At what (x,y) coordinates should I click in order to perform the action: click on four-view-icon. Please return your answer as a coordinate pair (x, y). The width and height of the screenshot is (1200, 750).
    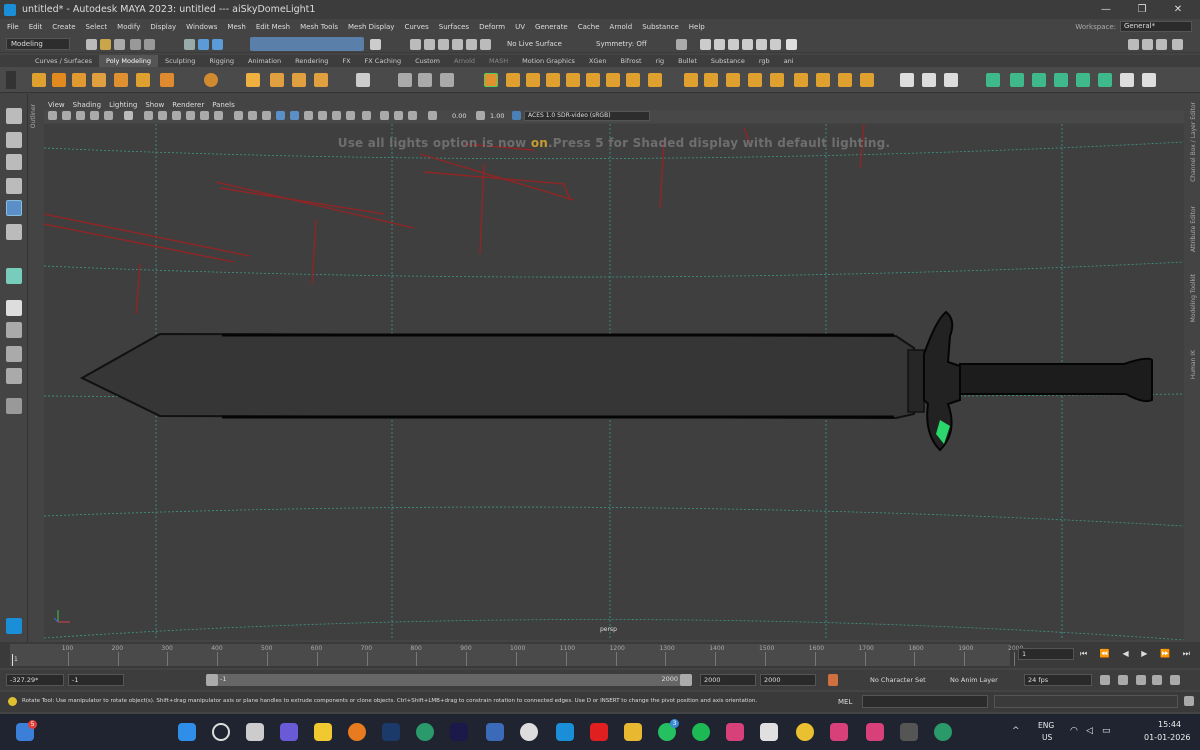
    Looking at the image, I should click on (14, 330).